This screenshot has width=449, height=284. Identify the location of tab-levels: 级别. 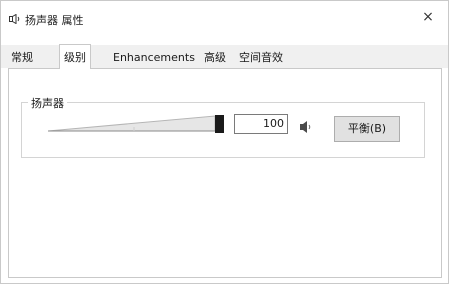
(75, 56).